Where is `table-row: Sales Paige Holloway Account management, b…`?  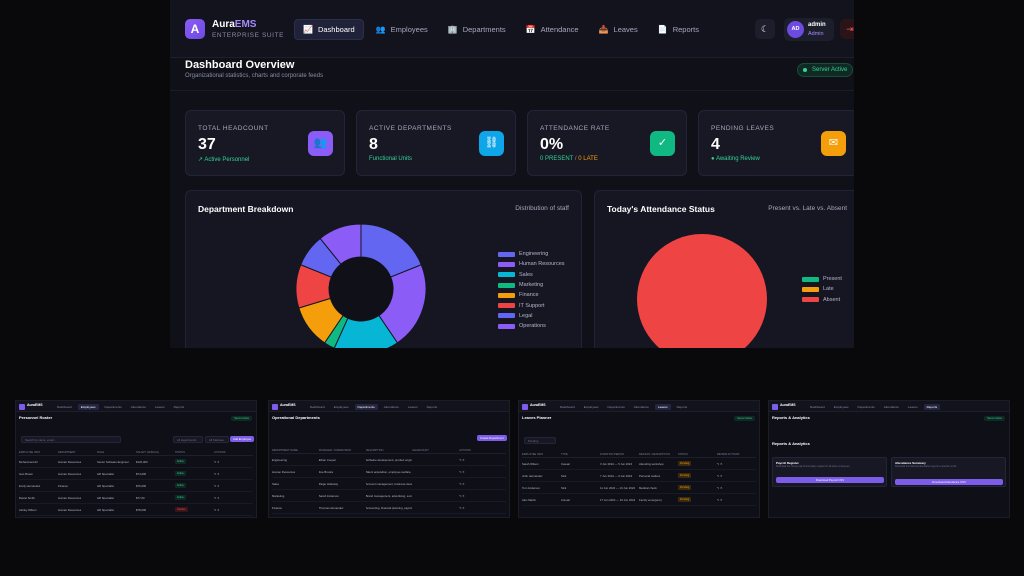 table-row: Sales Paige Holloway Account management, b… is located at coordinates (389, 484).